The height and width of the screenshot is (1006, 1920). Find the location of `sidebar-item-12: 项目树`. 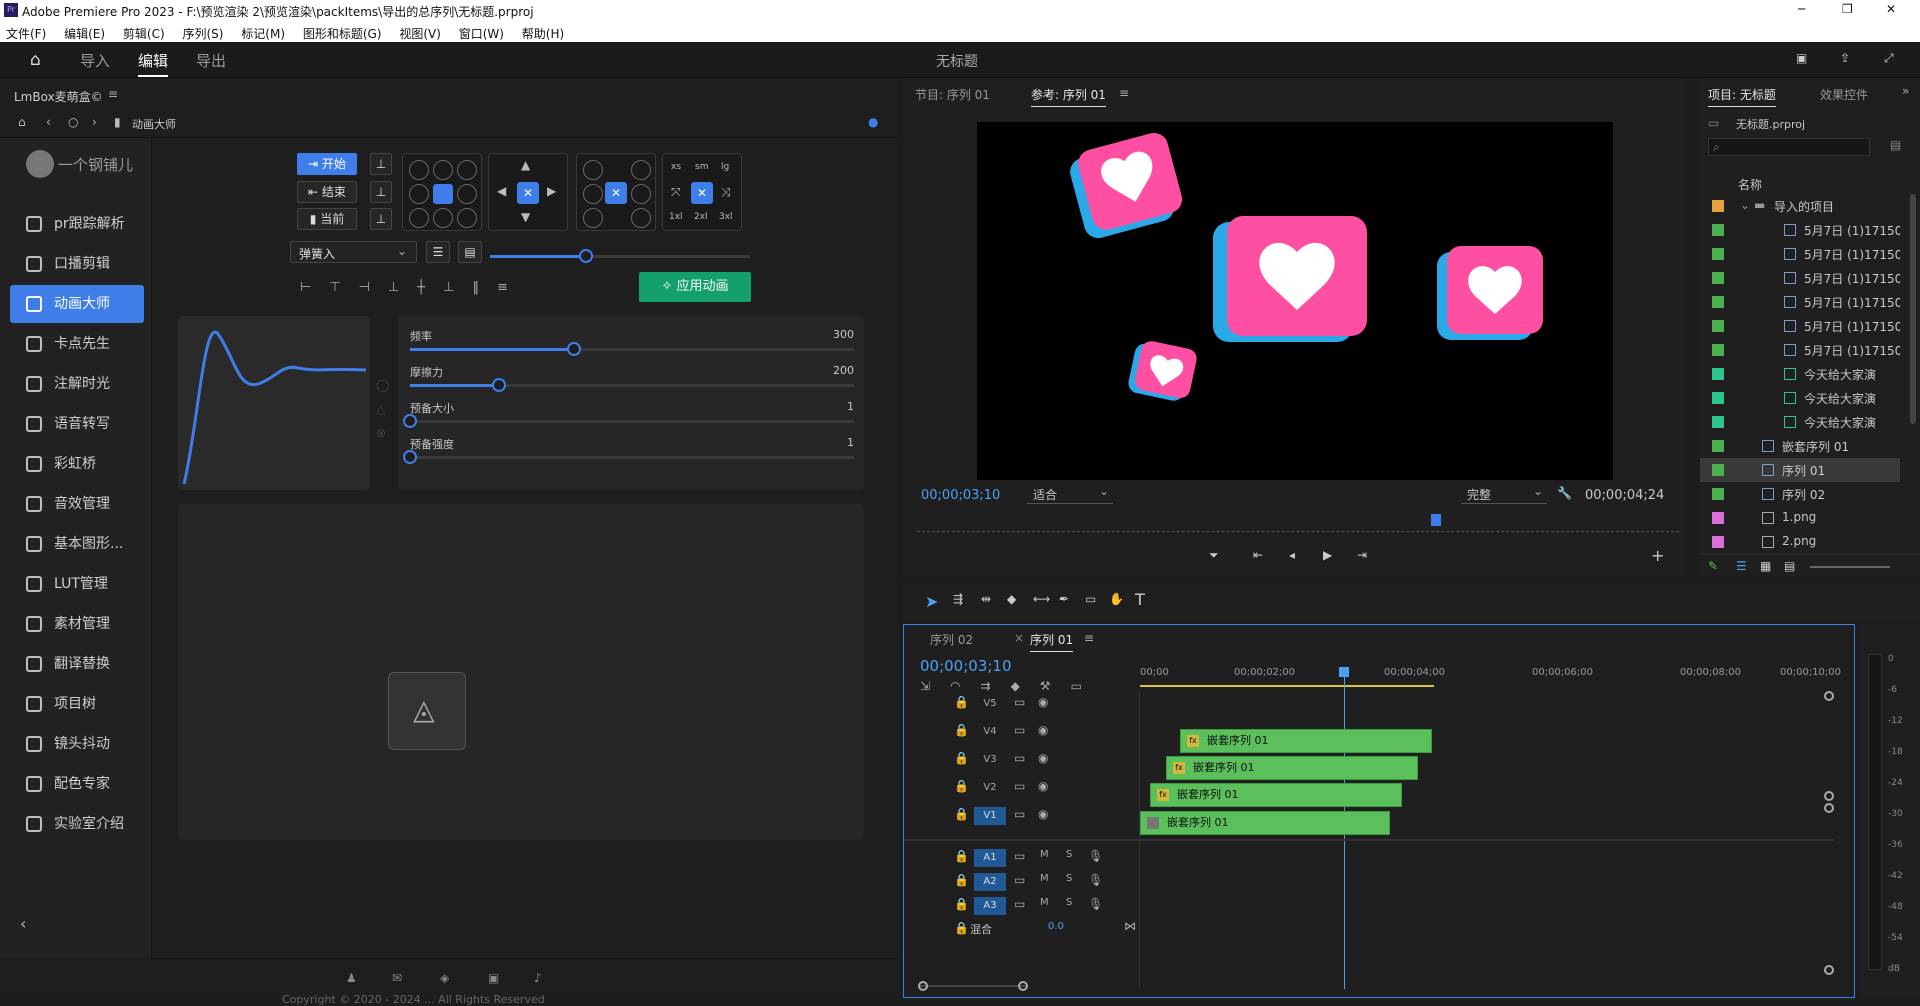

sidebar-item-12: 项目树 is located at coordinates (77, 704).